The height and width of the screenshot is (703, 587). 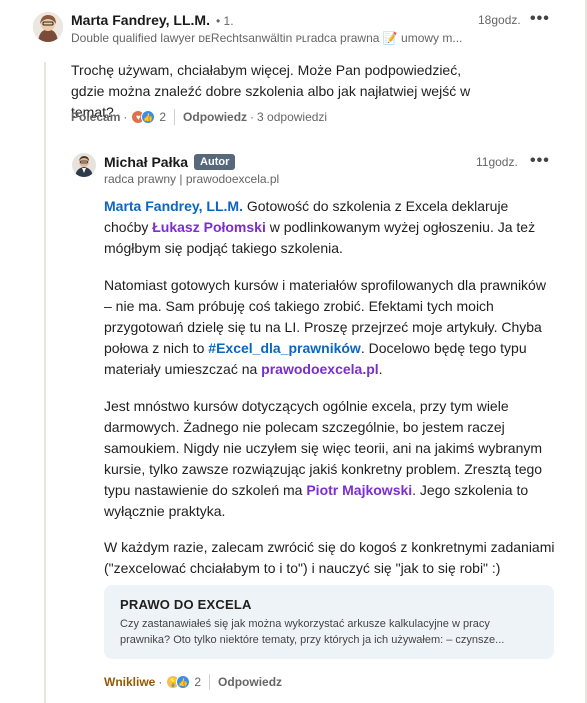 I want to click on connection-degree: • 1., so click(x=224, y=21).